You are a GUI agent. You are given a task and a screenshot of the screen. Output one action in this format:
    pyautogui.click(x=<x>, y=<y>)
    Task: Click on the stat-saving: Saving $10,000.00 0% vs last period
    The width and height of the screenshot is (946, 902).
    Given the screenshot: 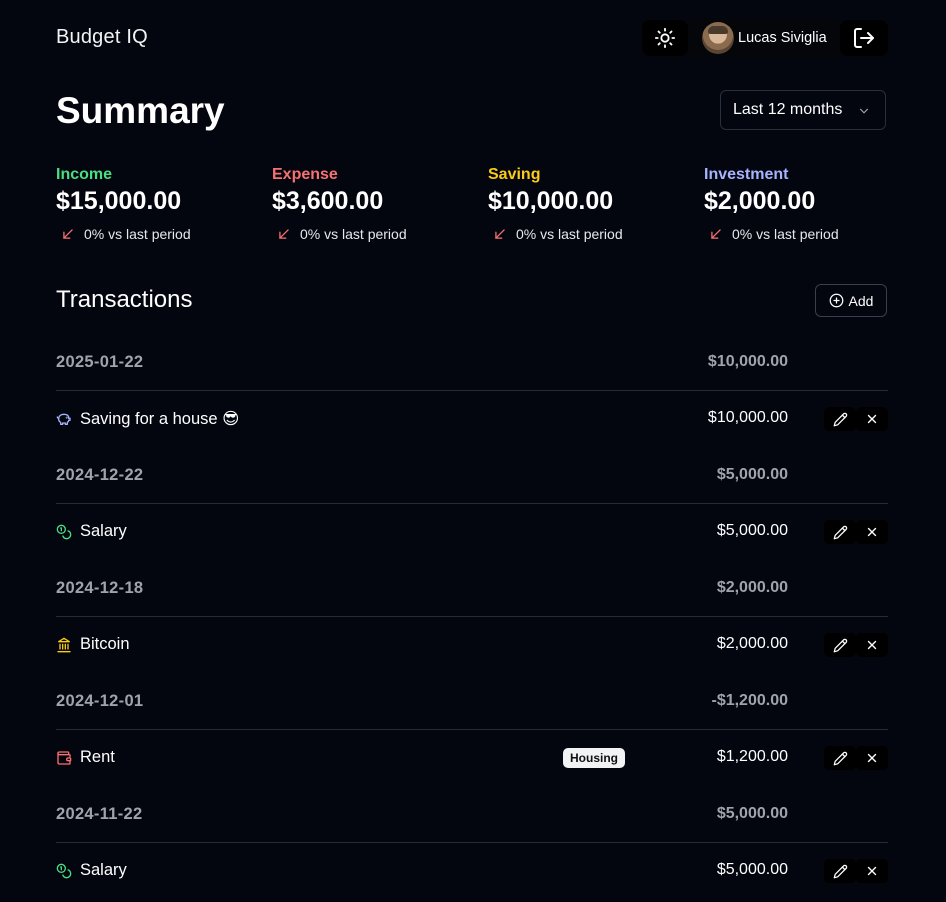 What is the action you would take?
    pyautogui.click(x=588, y=204)
    